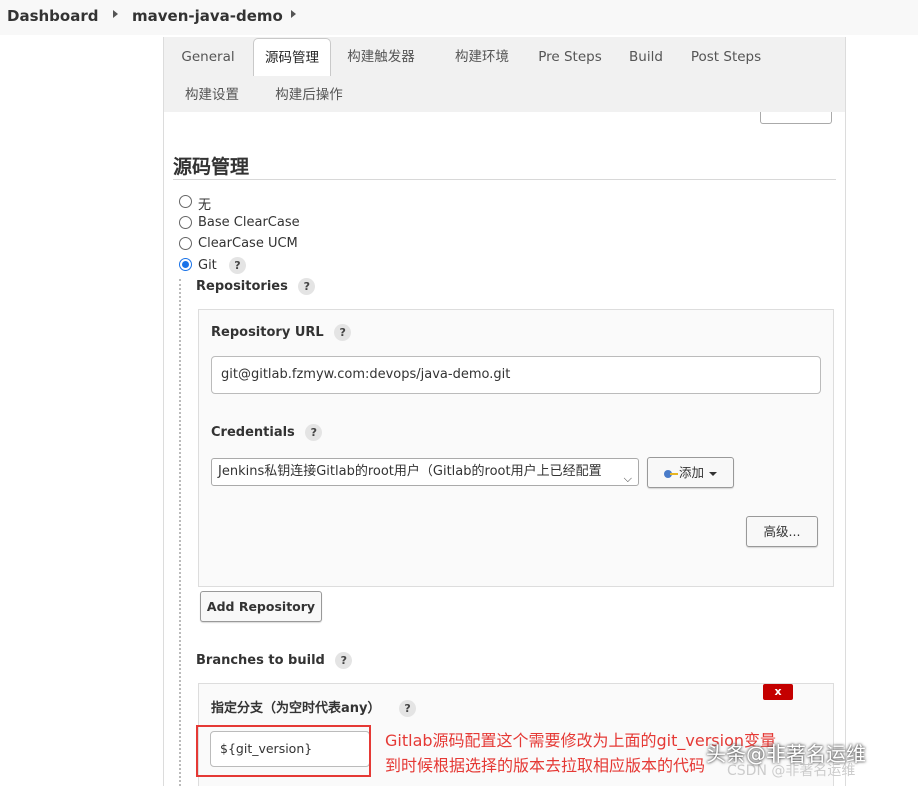 The image size is (918, 786). What do you see at coordinates (283, 751) in the screenshot?
I see `annotation-highlight-box` at bounding box center [283, 751].